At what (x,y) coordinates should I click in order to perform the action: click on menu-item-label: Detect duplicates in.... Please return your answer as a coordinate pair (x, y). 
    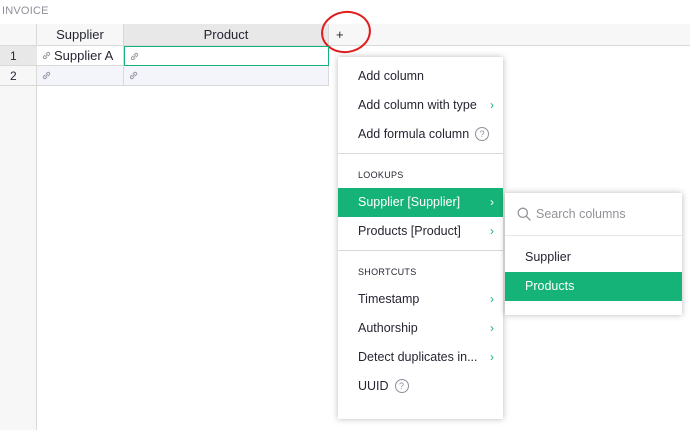
    Looking at the image, I should click on (418, 357).